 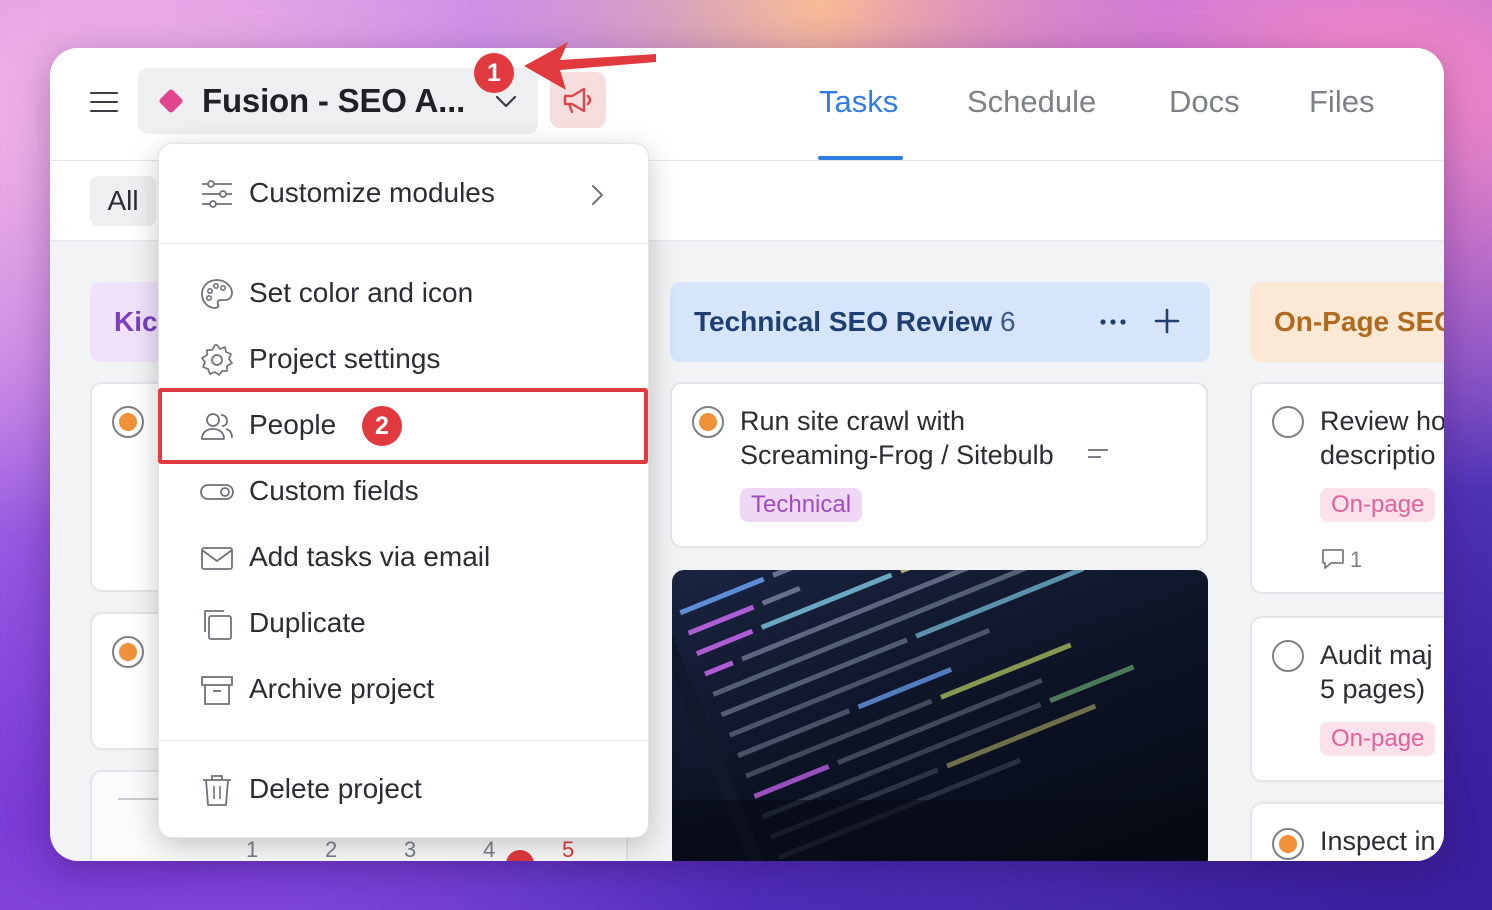 I want to click on menu-item-delete-project: Delete project, so click(x=403, y=790).